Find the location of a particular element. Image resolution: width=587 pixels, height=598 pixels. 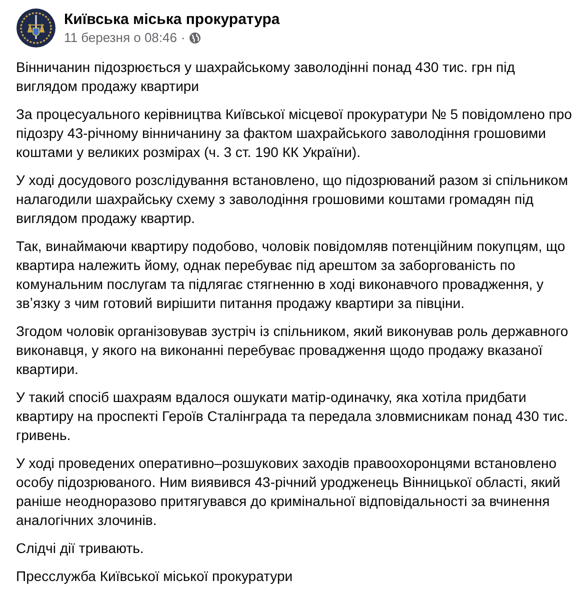

post-paragraph: У ході проведених оперативно–розшукових заходів правоохоронцями встановлено особу підозрюваного. Ним виявився 43-річний уродженець Вінницької області, який раніше неодноразово притягувався до кримінальної відповідальності за вчинення аналогічних злочинів. is located at coordinates (289, 492).